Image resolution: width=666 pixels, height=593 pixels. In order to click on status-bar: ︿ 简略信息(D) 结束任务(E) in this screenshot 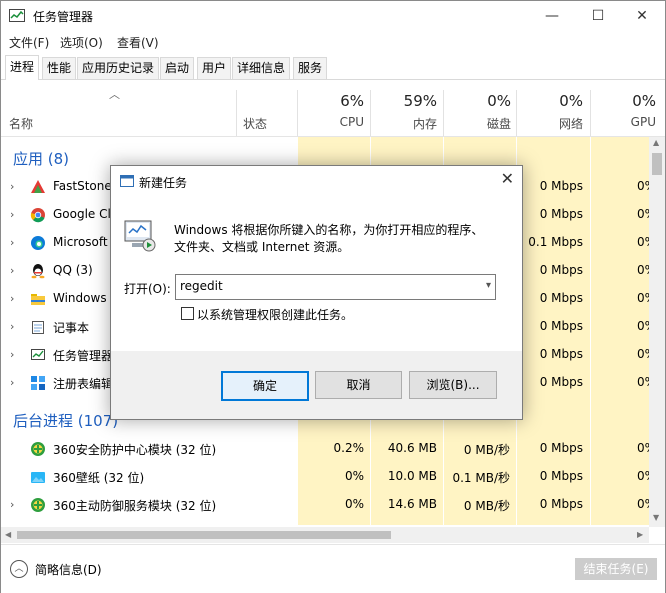, I will do `click(333, 568)`.